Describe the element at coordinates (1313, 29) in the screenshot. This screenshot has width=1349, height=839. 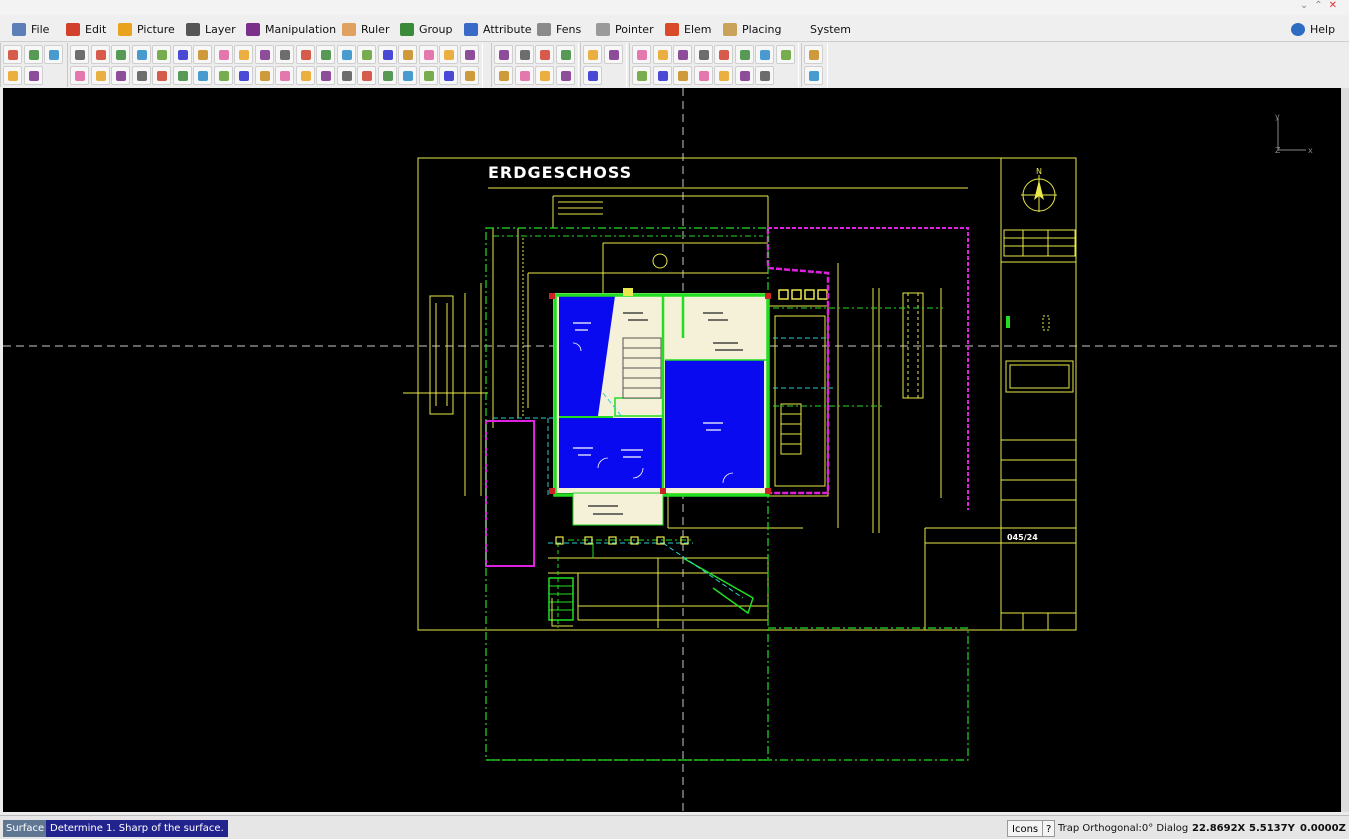
I see `menu-help: Help` at that location.